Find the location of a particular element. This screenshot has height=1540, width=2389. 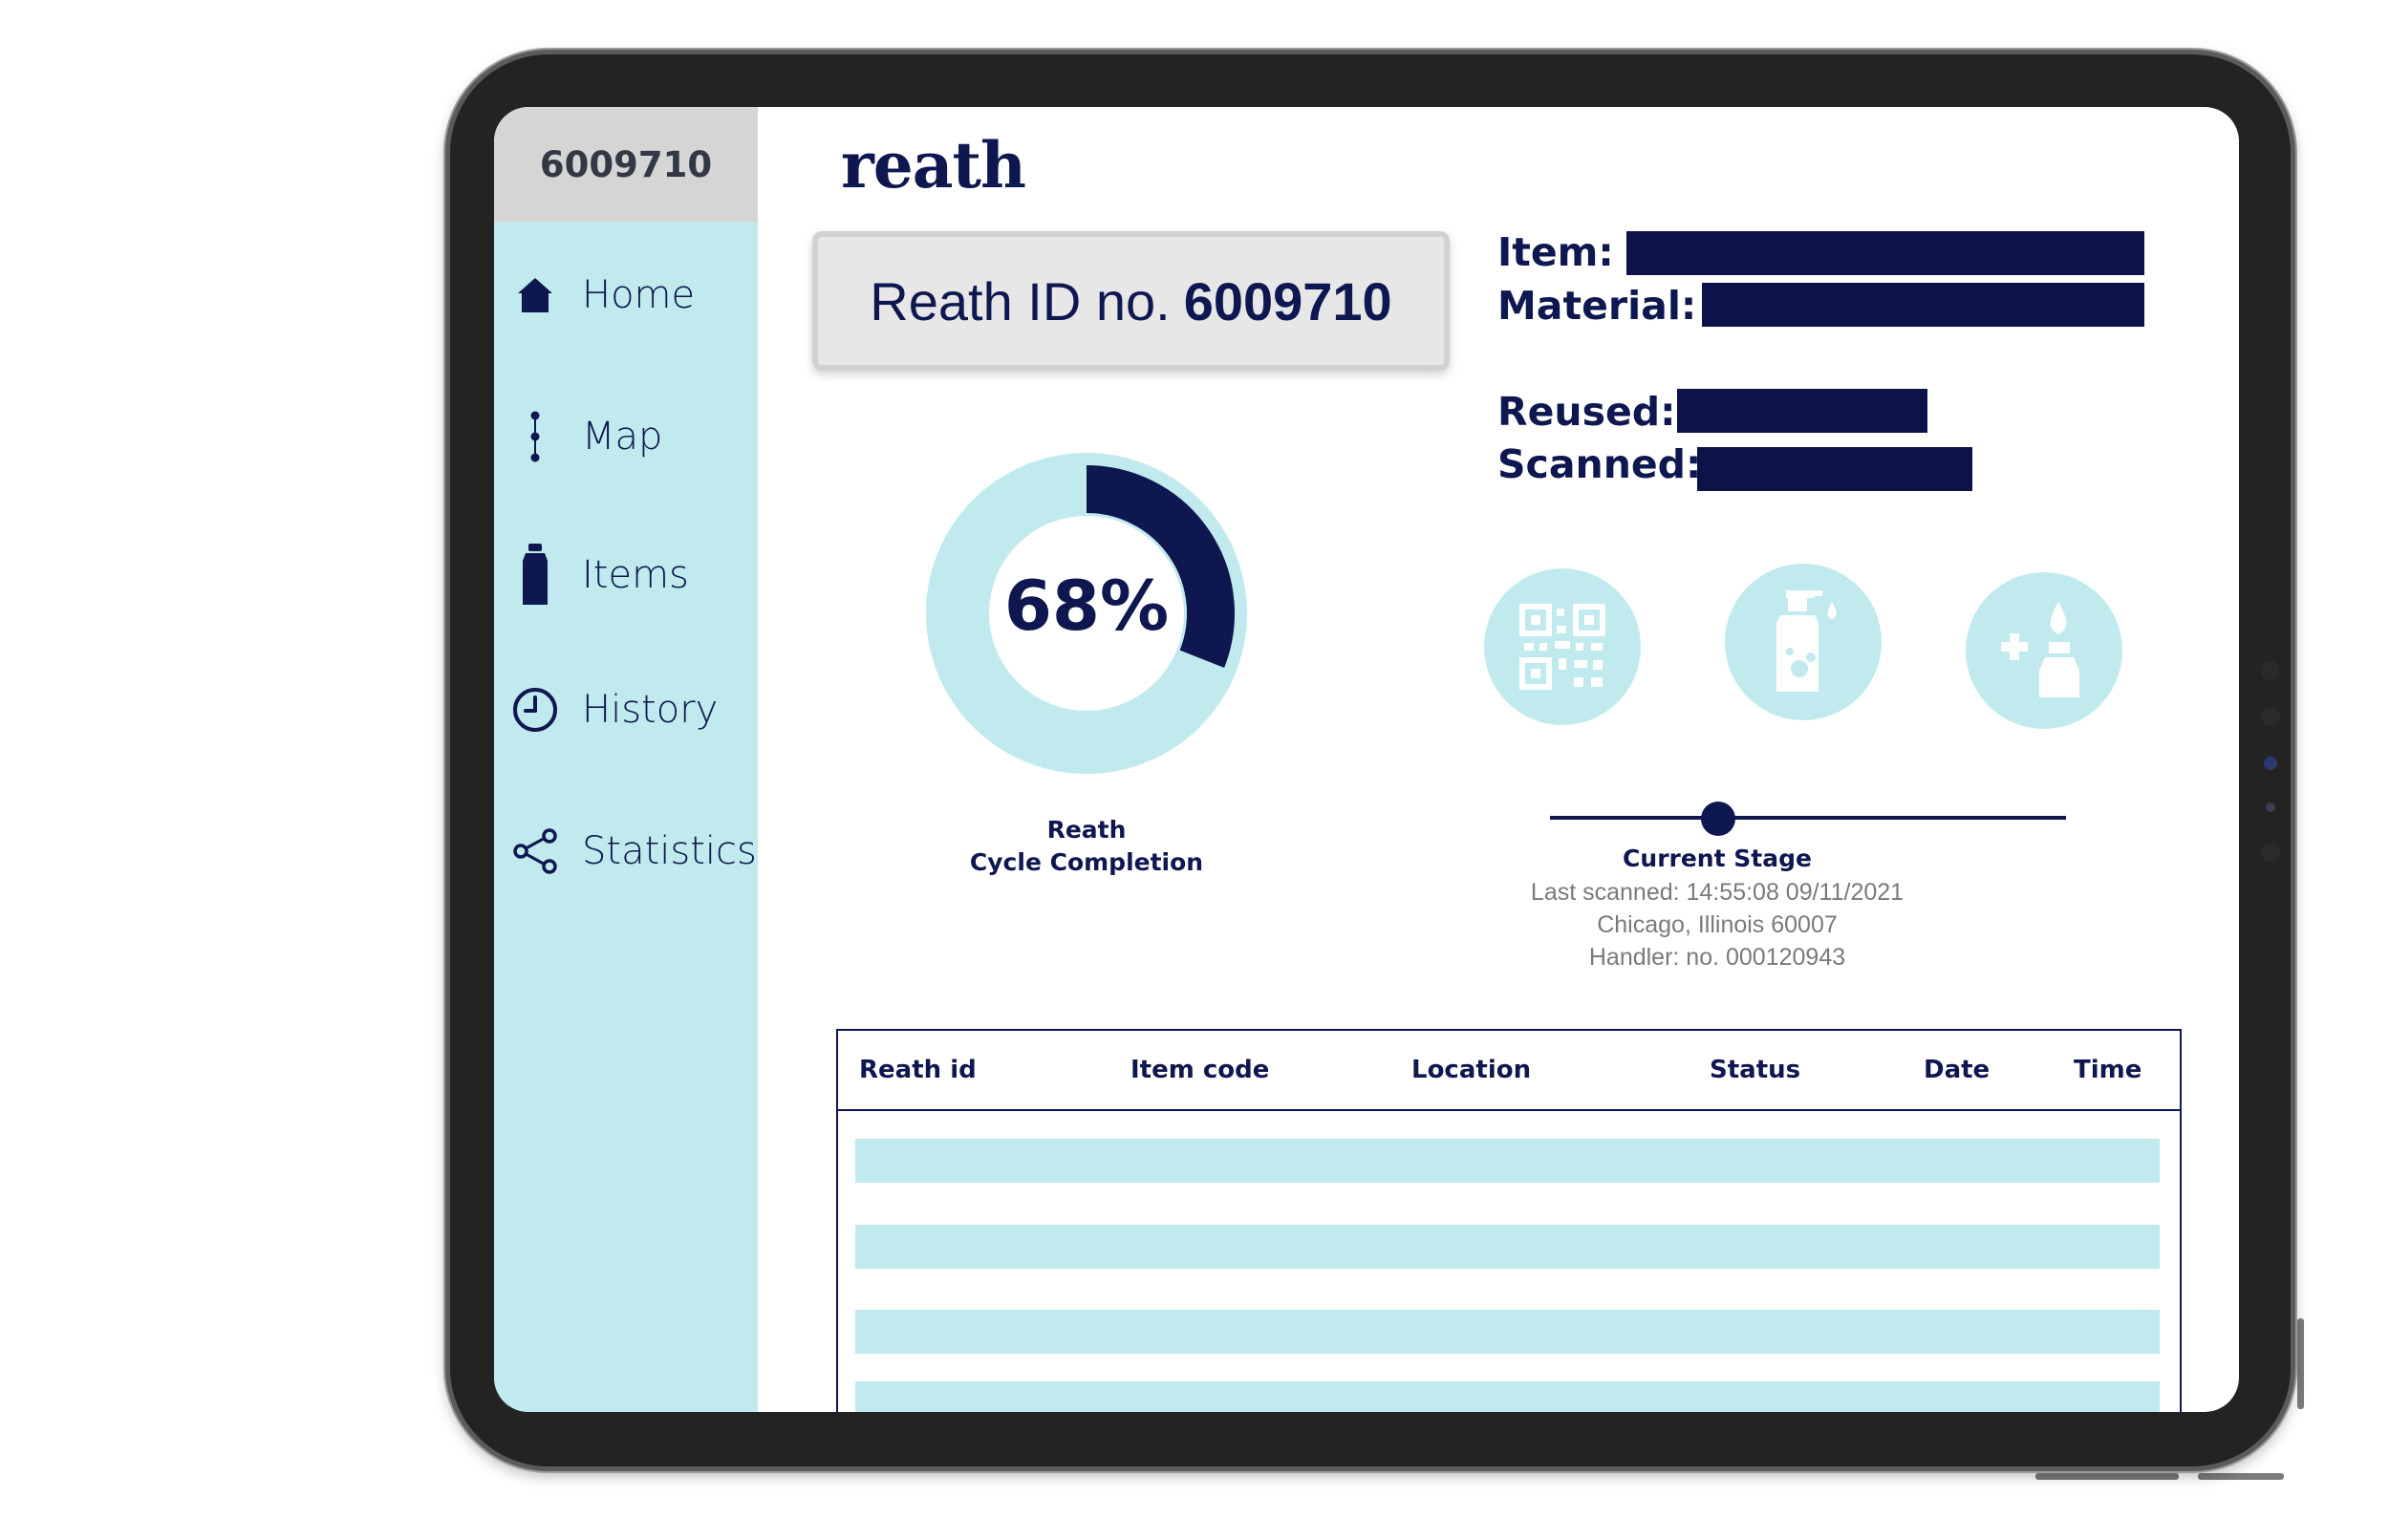

location-text: Chicago, Illinois 60007 is located at coordinates (1717, 925).